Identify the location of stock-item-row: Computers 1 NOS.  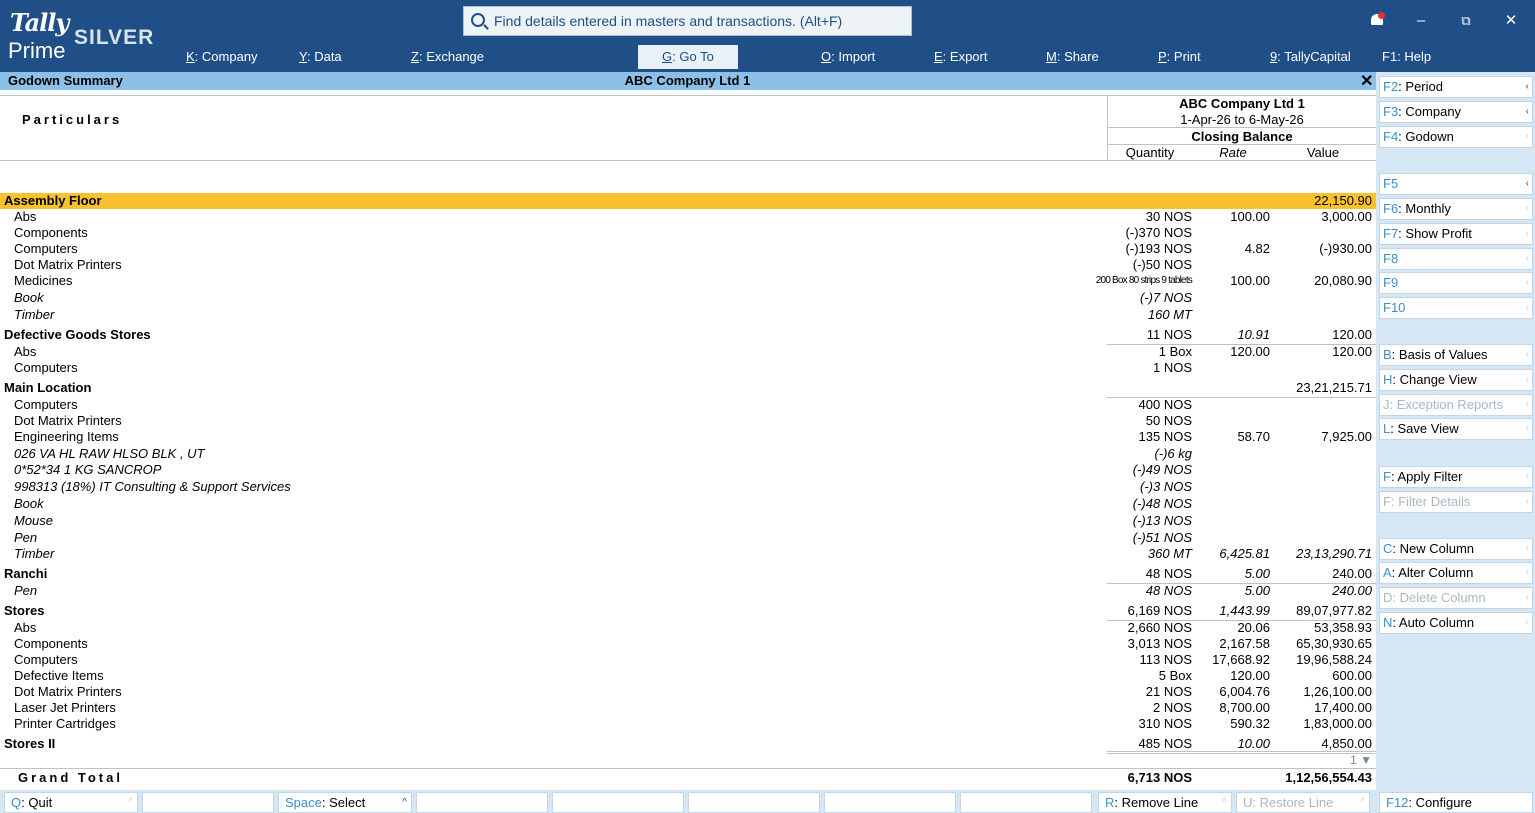
(688, 368).